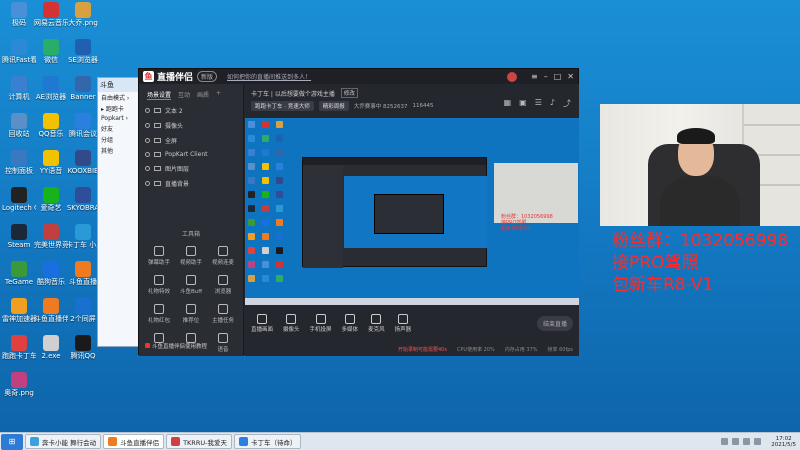 This screenshot has width=800, height=450. Describe the element at coordinates (159, 256) in the screenshot. I see `toolbox-item: 弹幕助手` at that location.